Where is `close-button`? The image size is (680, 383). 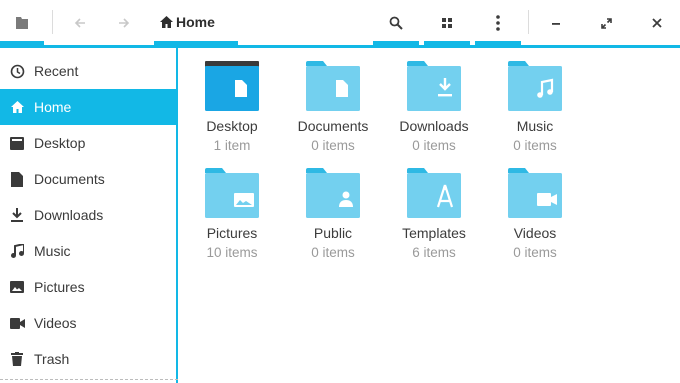 close-button is located at coordinates (657, 23).